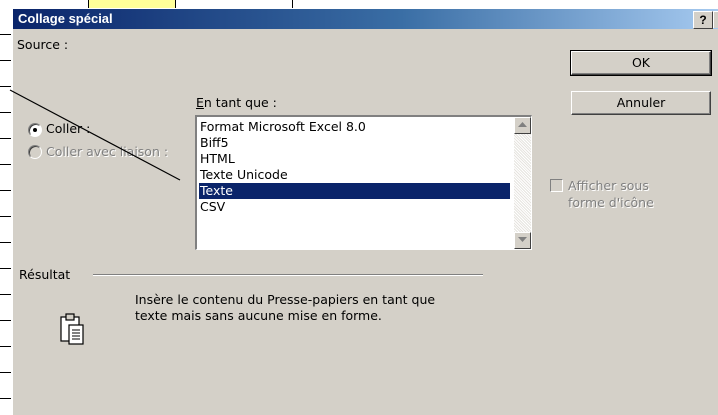  Describe the element at coordinates (35, 152) in the screenshot. I see `paste-link-radio` at that location.